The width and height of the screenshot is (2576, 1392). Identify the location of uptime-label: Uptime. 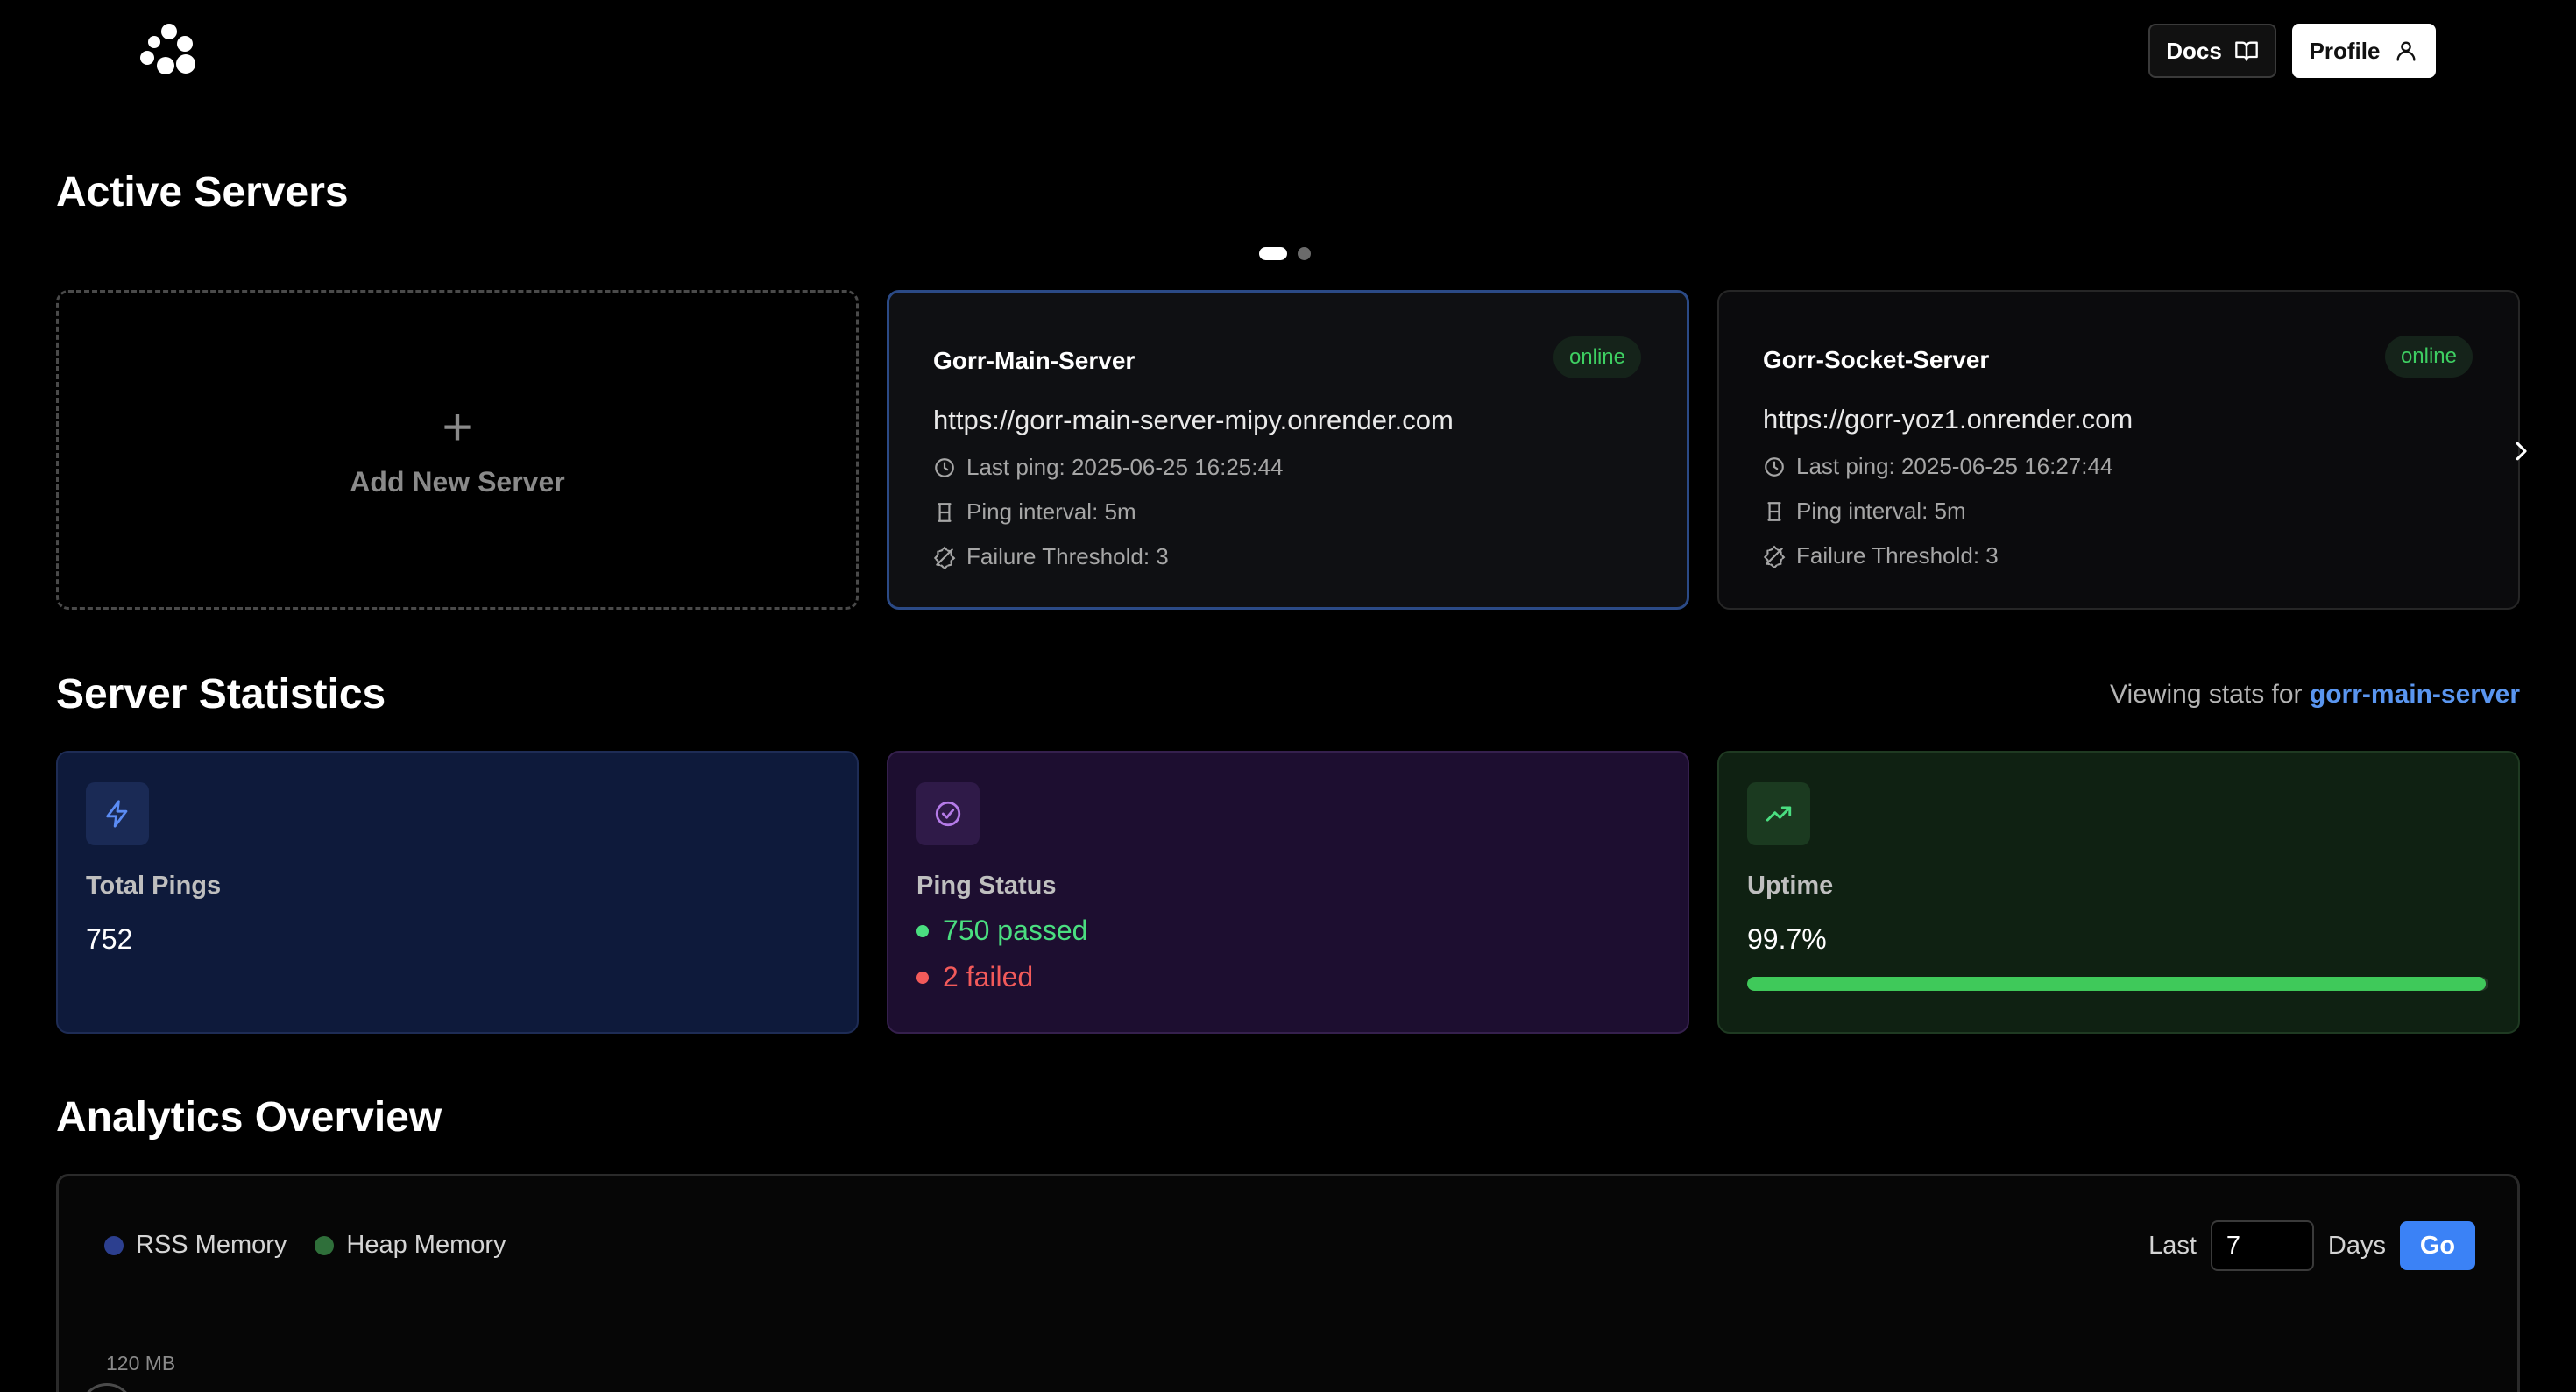
(1790, 886).